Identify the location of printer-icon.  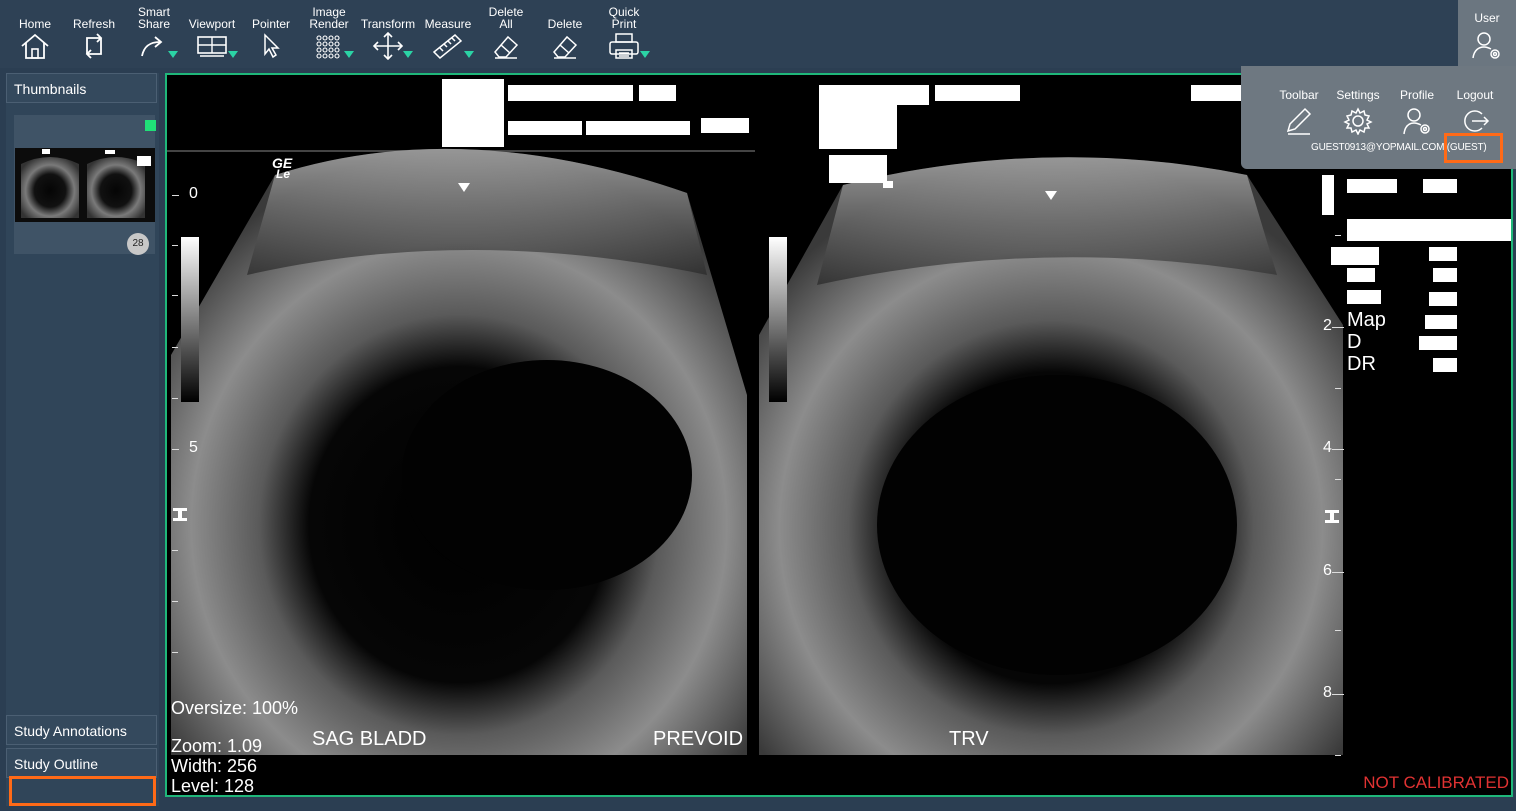
(624, 46).